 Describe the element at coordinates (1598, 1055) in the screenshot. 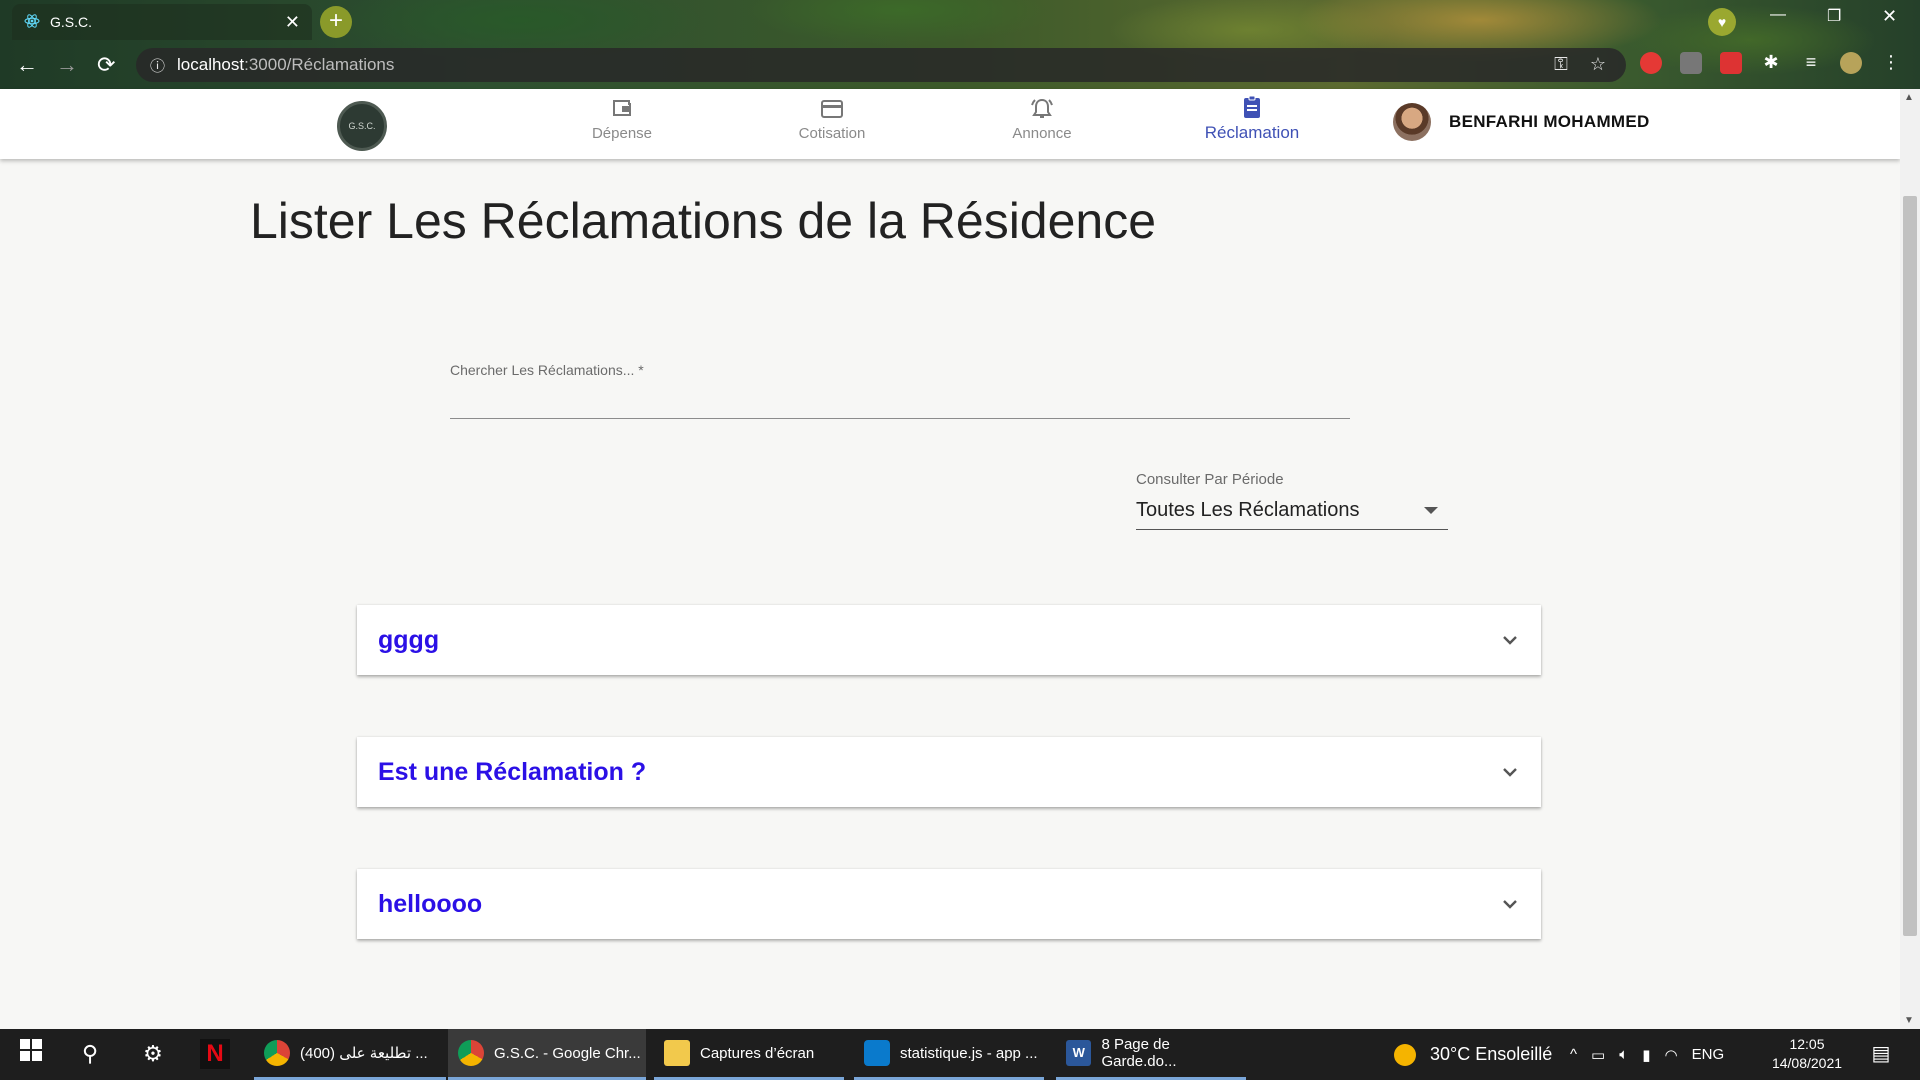

I see `device-icon: ▭` at that location.